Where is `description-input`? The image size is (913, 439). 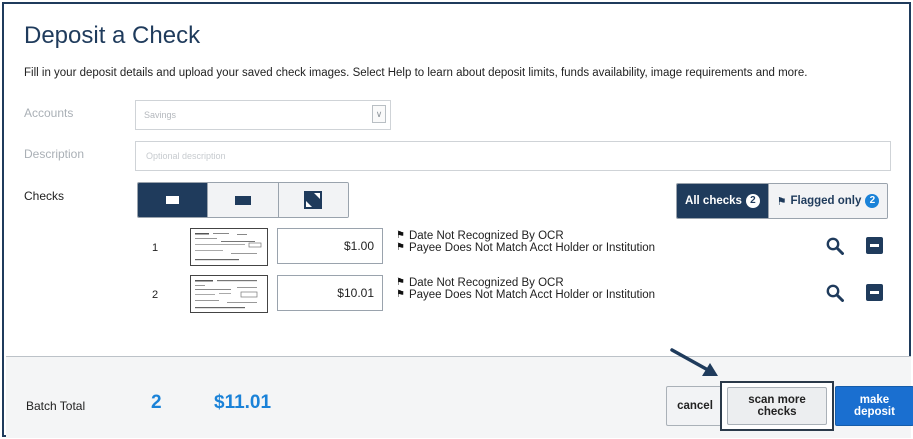
description-input is located at coordinates (513, 156).